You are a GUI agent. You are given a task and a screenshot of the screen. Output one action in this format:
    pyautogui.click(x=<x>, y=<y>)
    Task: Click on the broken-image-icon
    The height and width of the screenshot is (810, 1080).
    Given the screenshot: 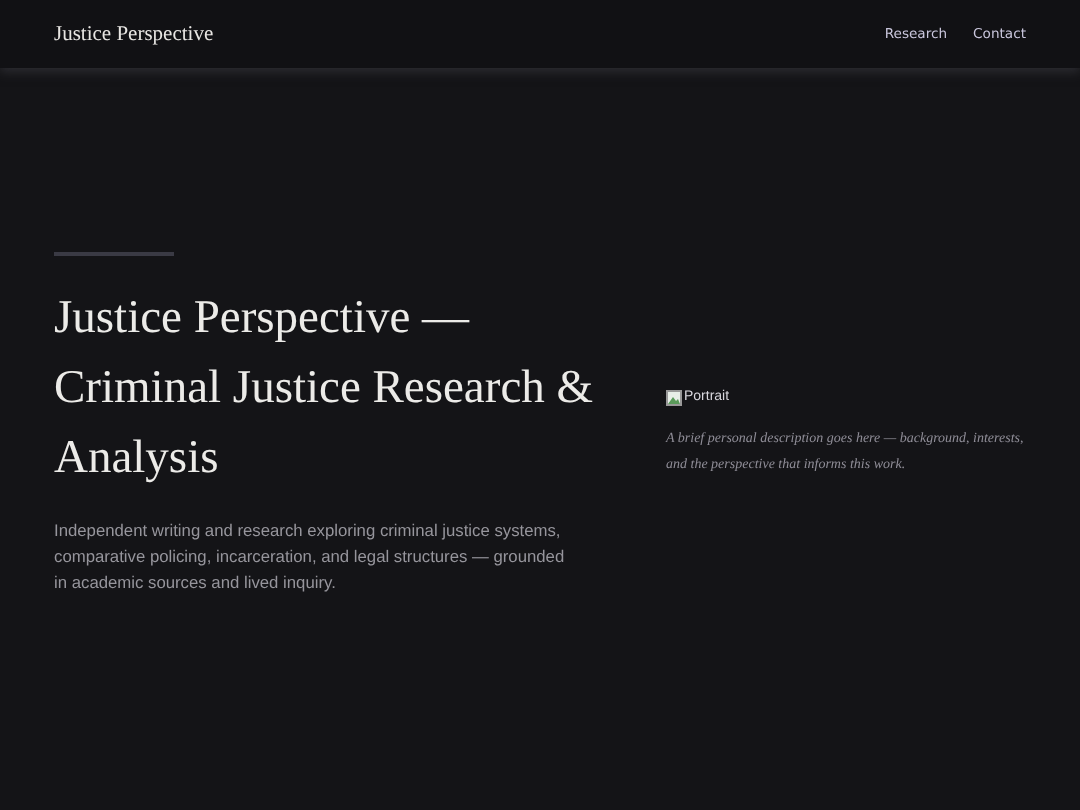 What is the action you would take?
    pyautogui.click(x=674, y=397)
    